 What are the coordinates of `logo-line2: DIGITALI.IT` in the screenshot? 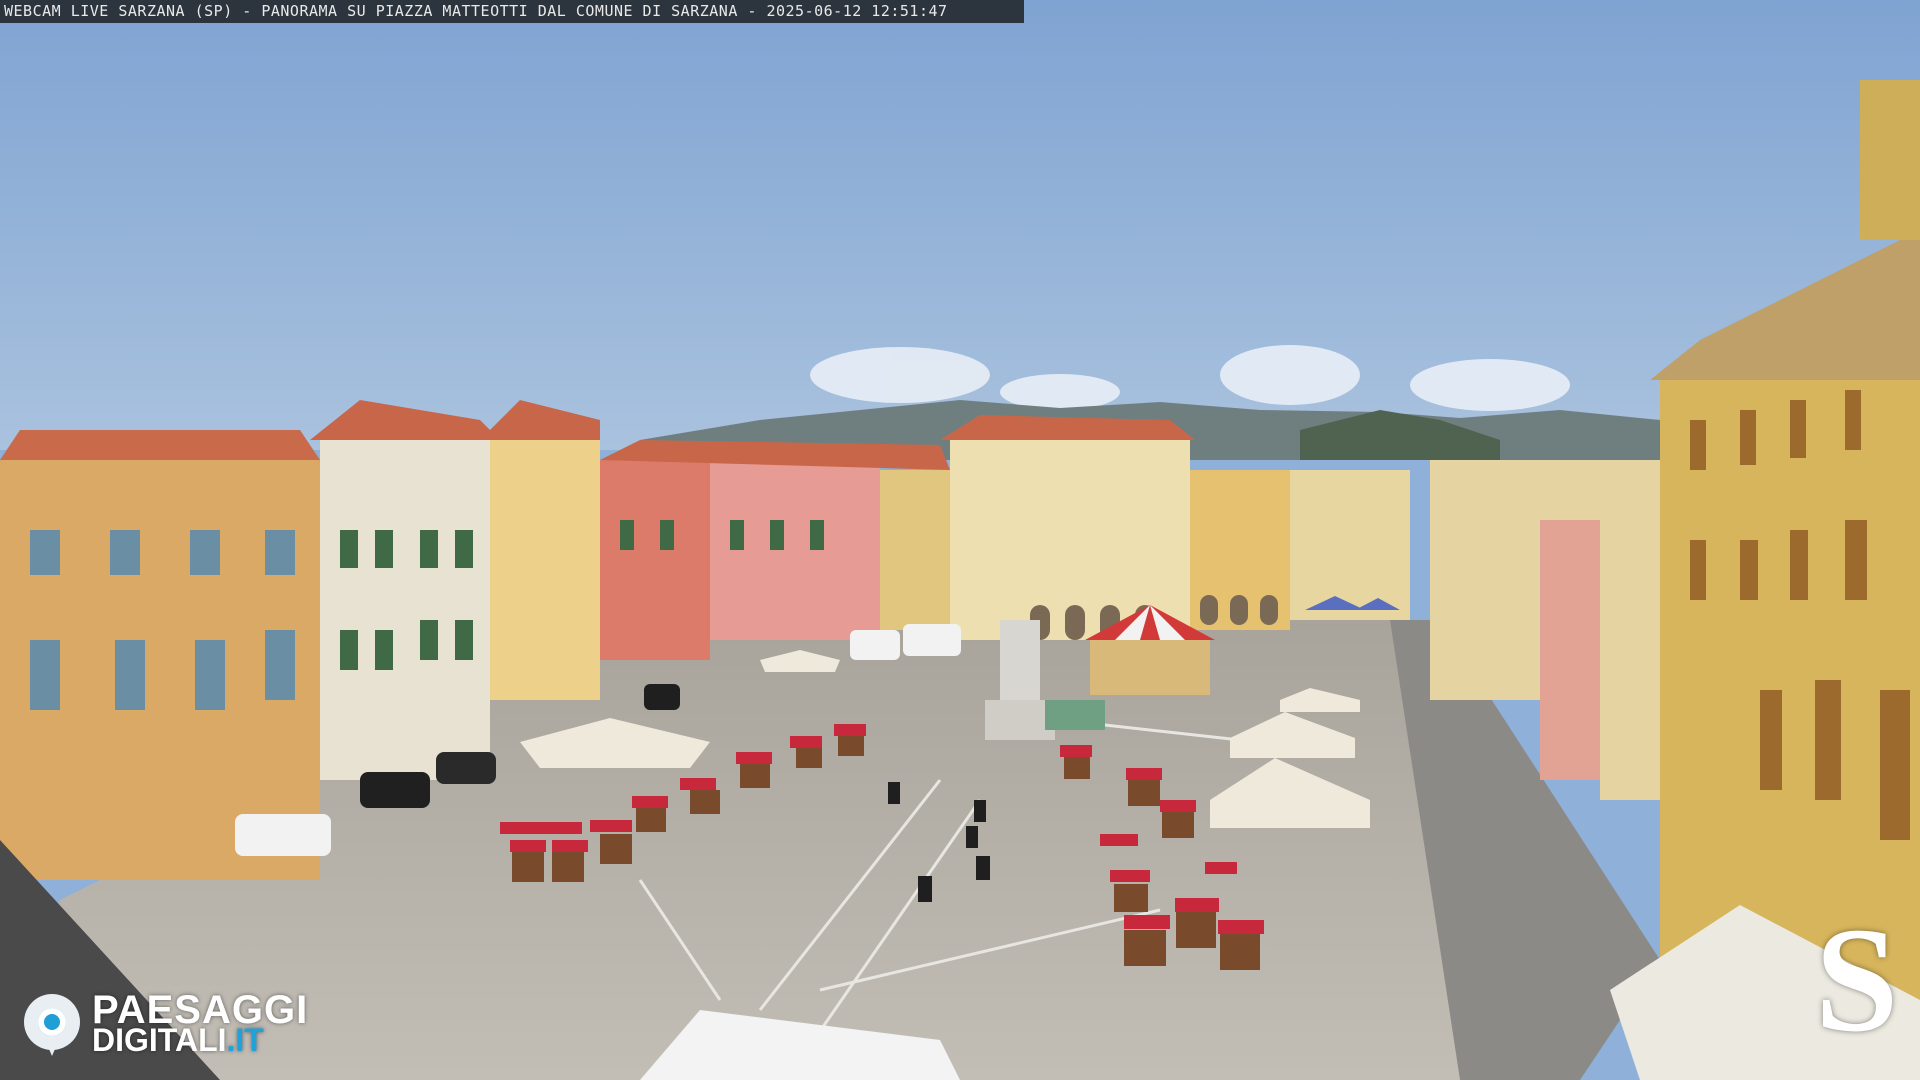 It's located at (178, 1040).